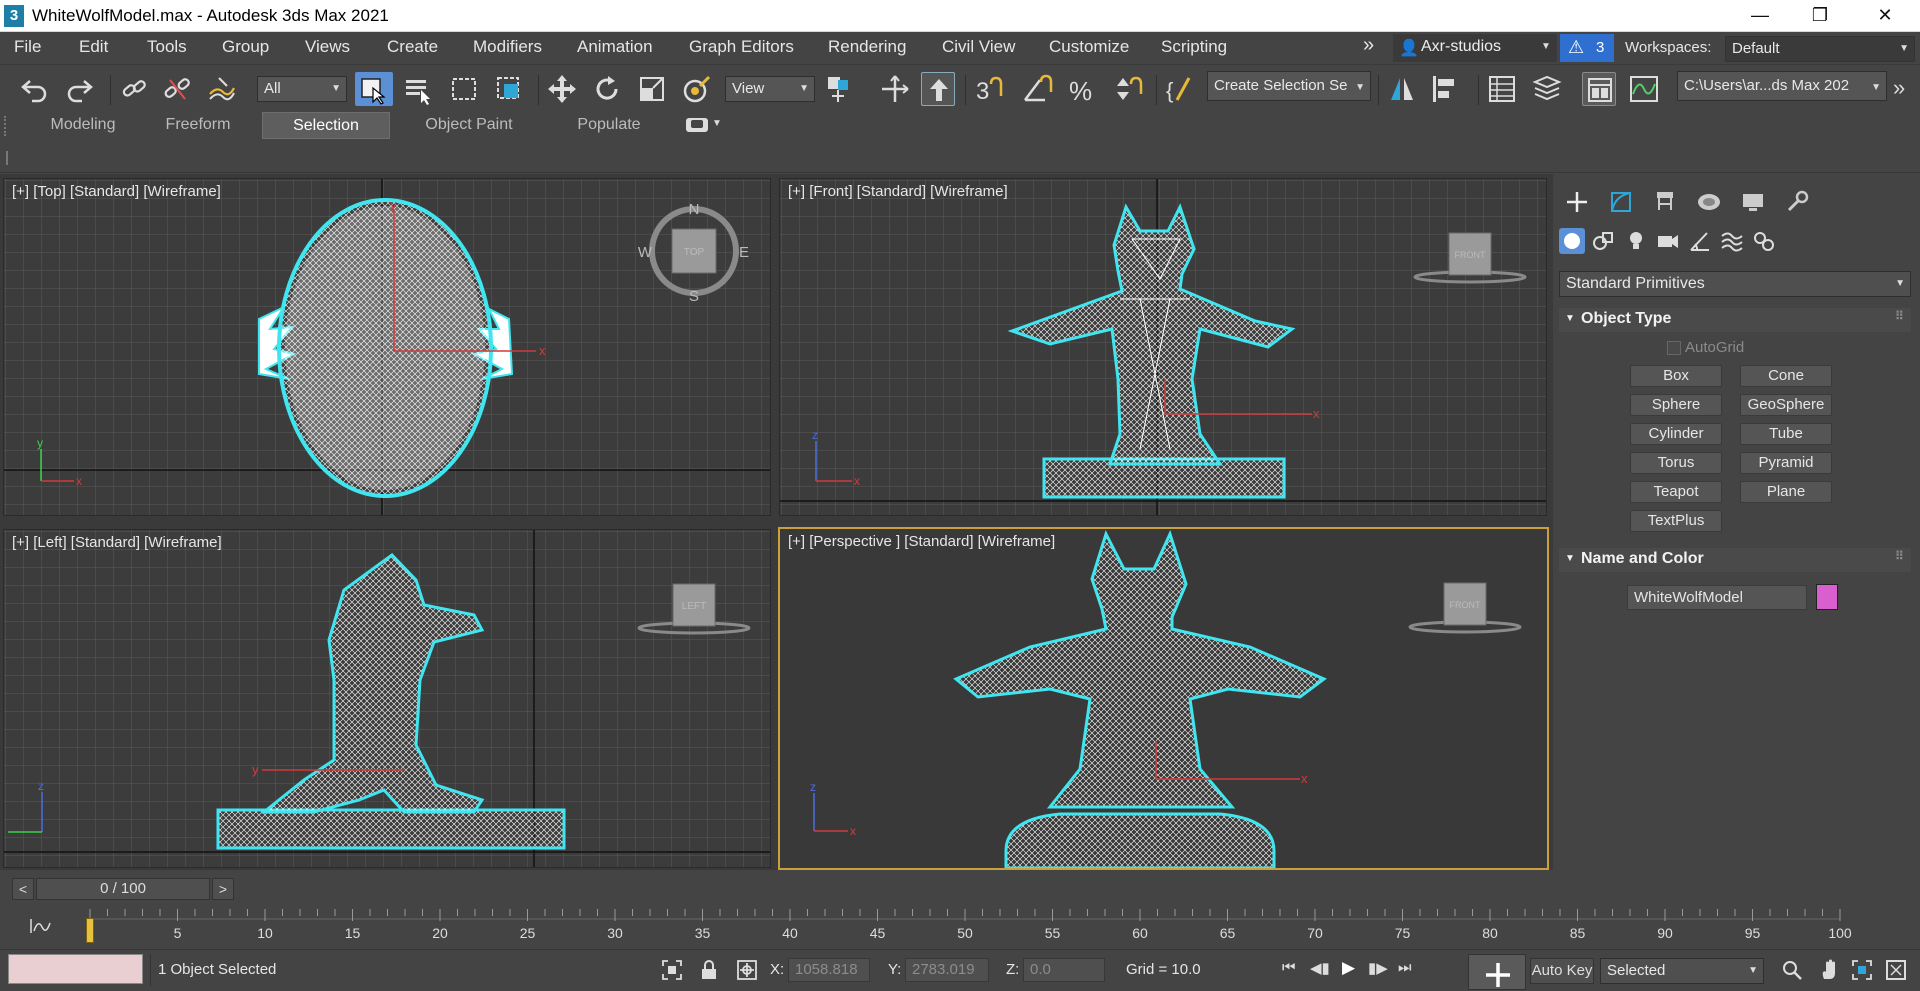 The width and height of the screenshot is (1920, 991). I want to click on curve-editor-icon, so click(1644, 89).